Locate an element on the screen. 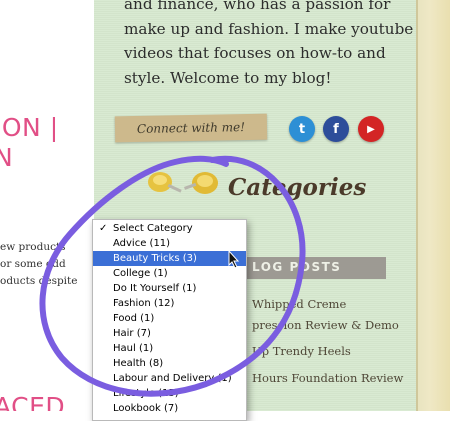  connect-tape-label: Connect with me! is located at coordinates (191, 128).